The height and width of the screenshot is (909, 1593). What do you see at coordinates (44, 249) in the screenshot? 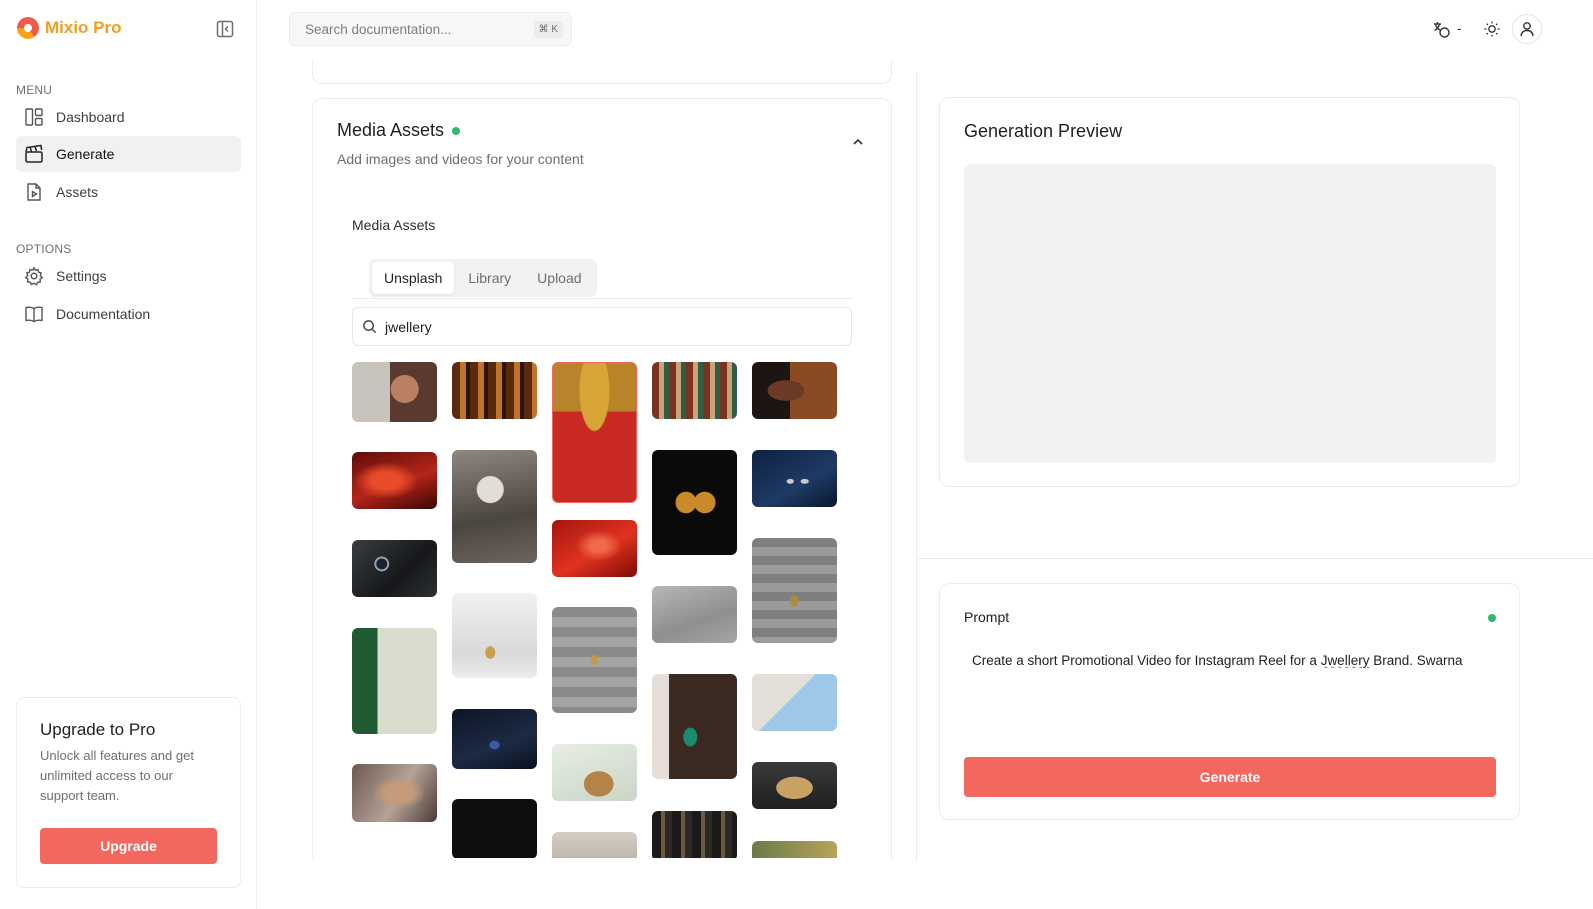
I see `options-heading: OPTIONS` at bounding box center [44, 249].